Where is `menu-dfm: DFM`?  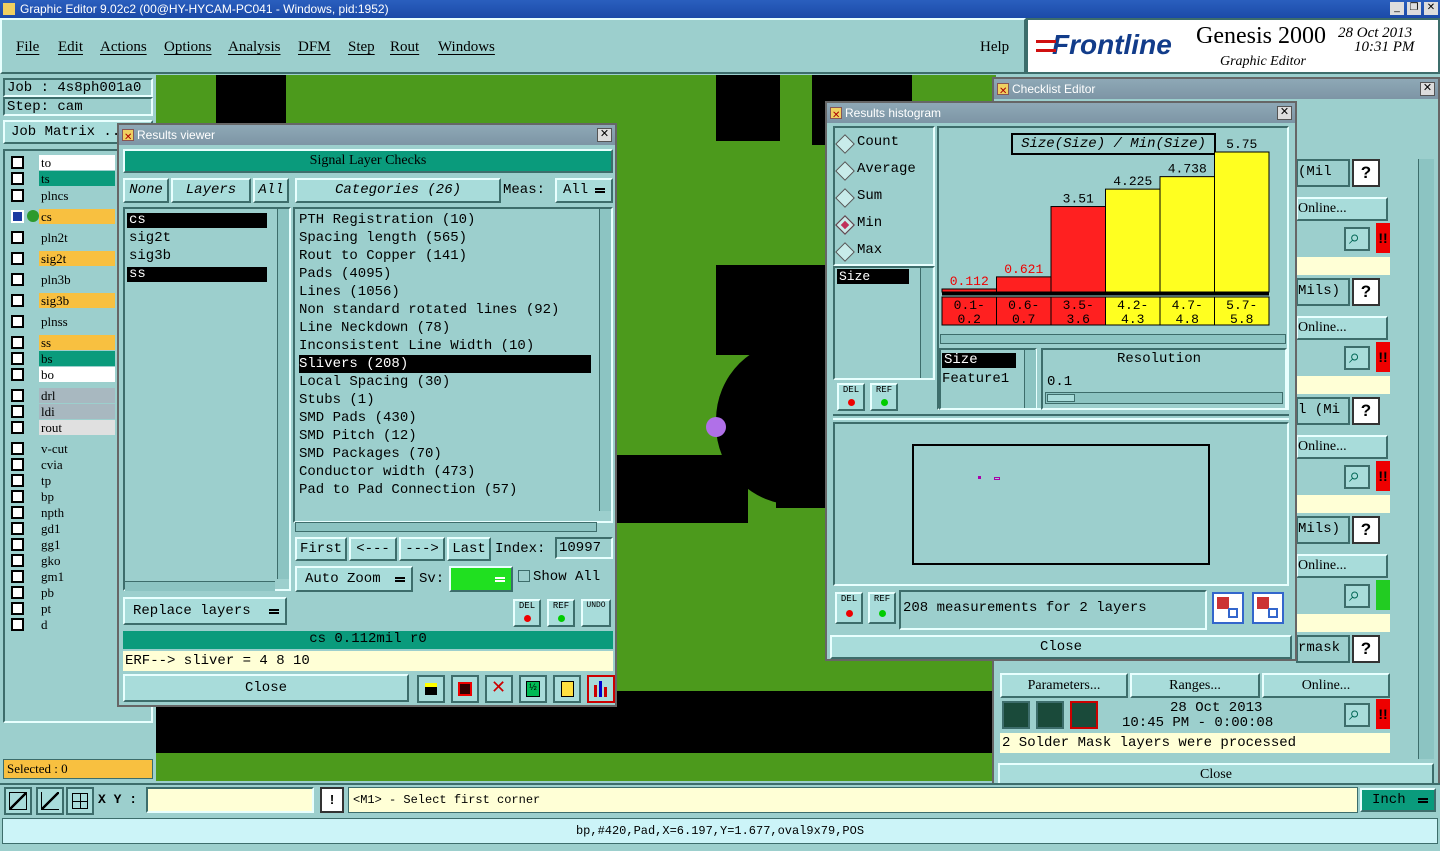 menu-dfm: DFM is located at coordinates (314, 47).